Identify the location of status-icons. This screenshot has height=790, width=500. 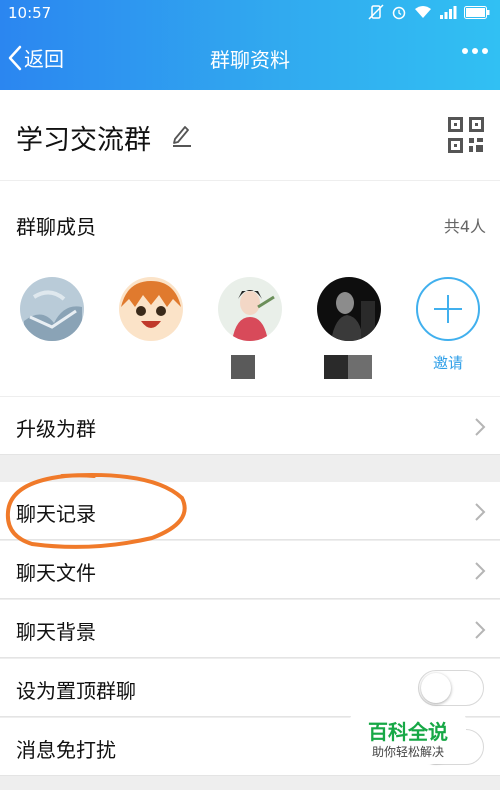
(429, 12).